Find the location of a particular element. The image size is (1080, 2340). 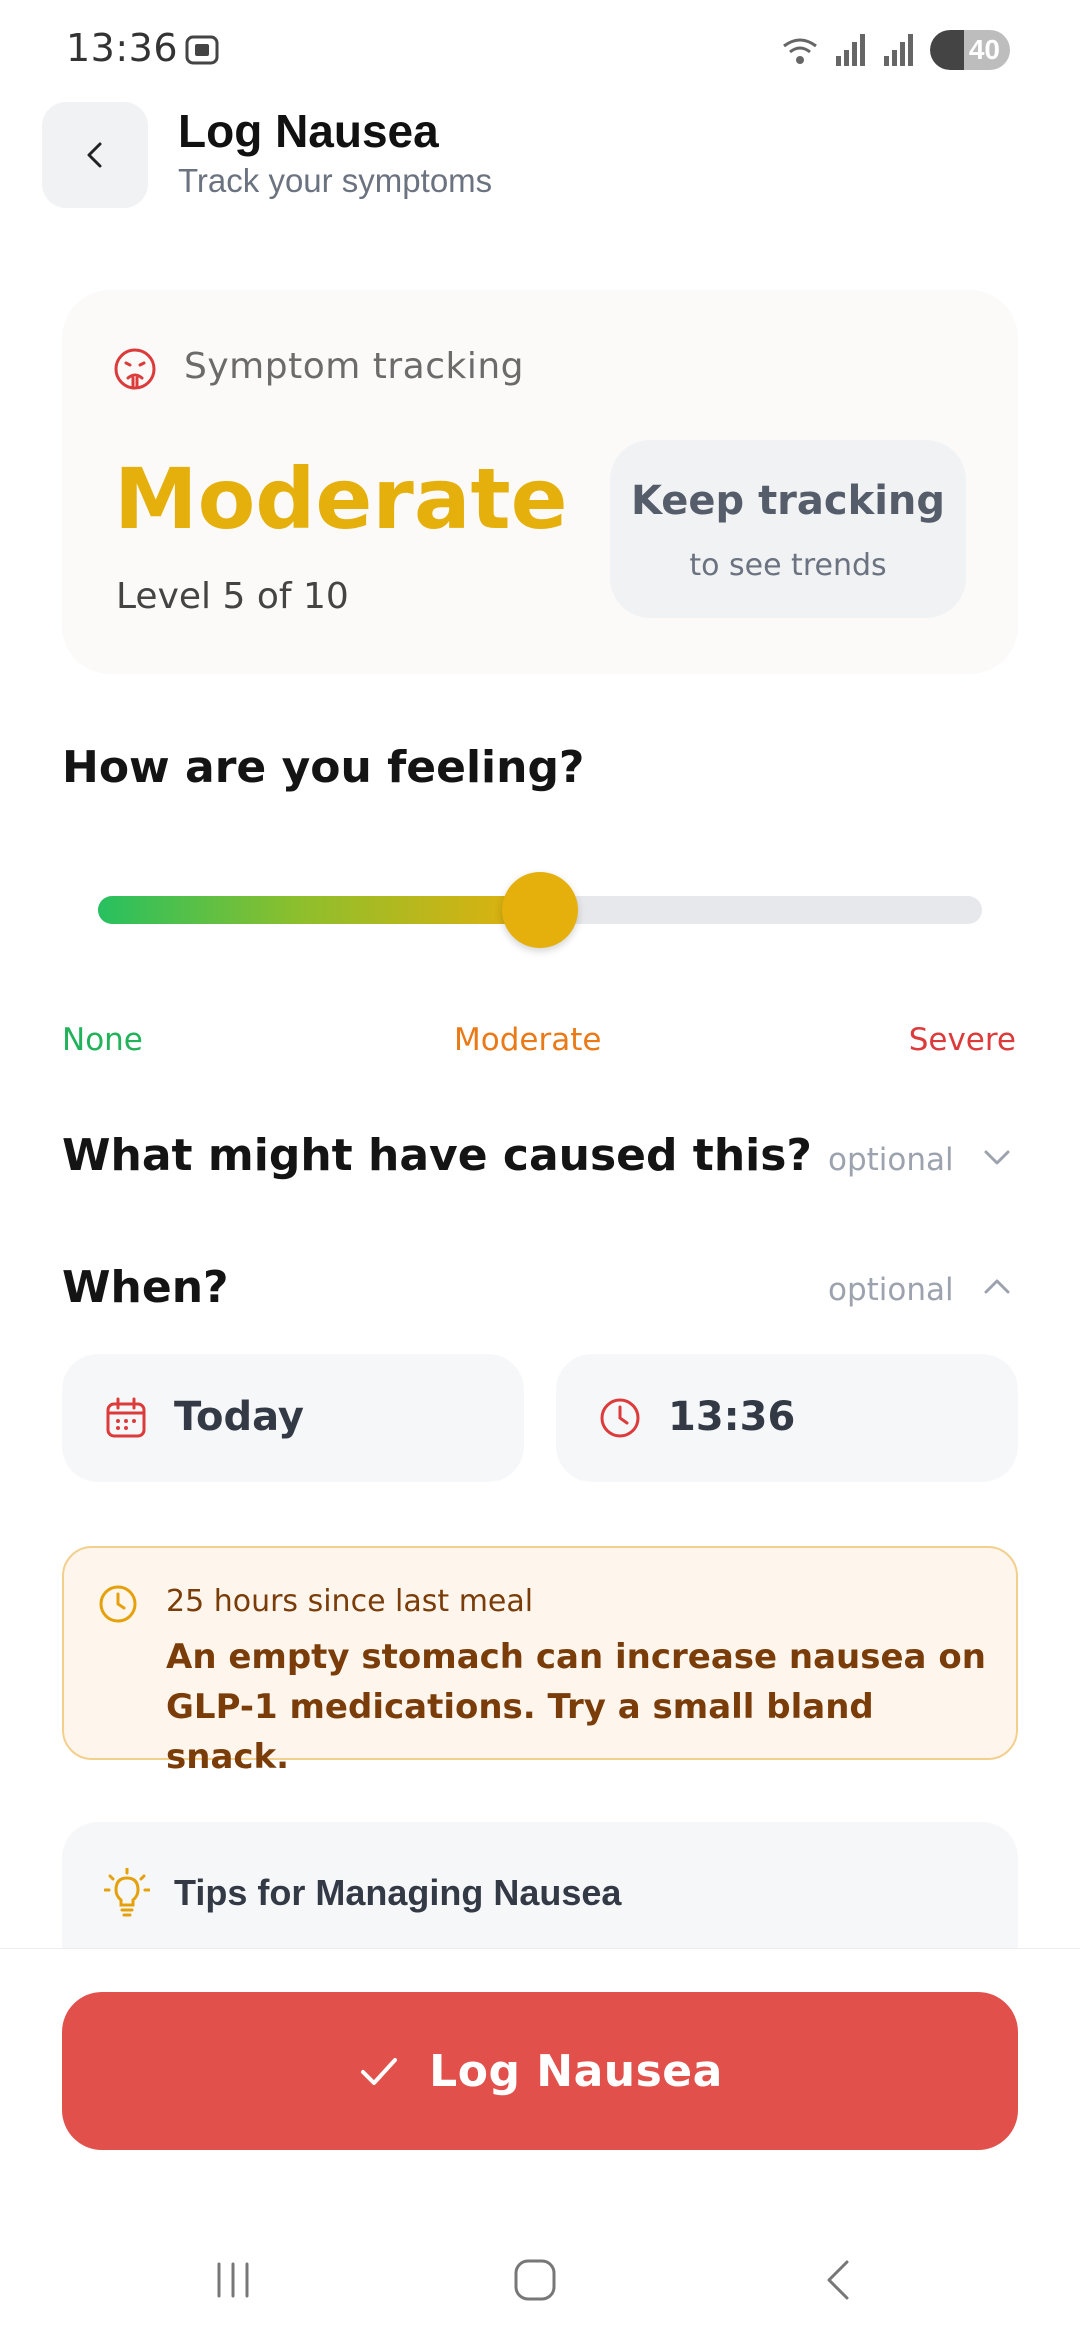

wifi-icon is located at coordinates (800, 51).